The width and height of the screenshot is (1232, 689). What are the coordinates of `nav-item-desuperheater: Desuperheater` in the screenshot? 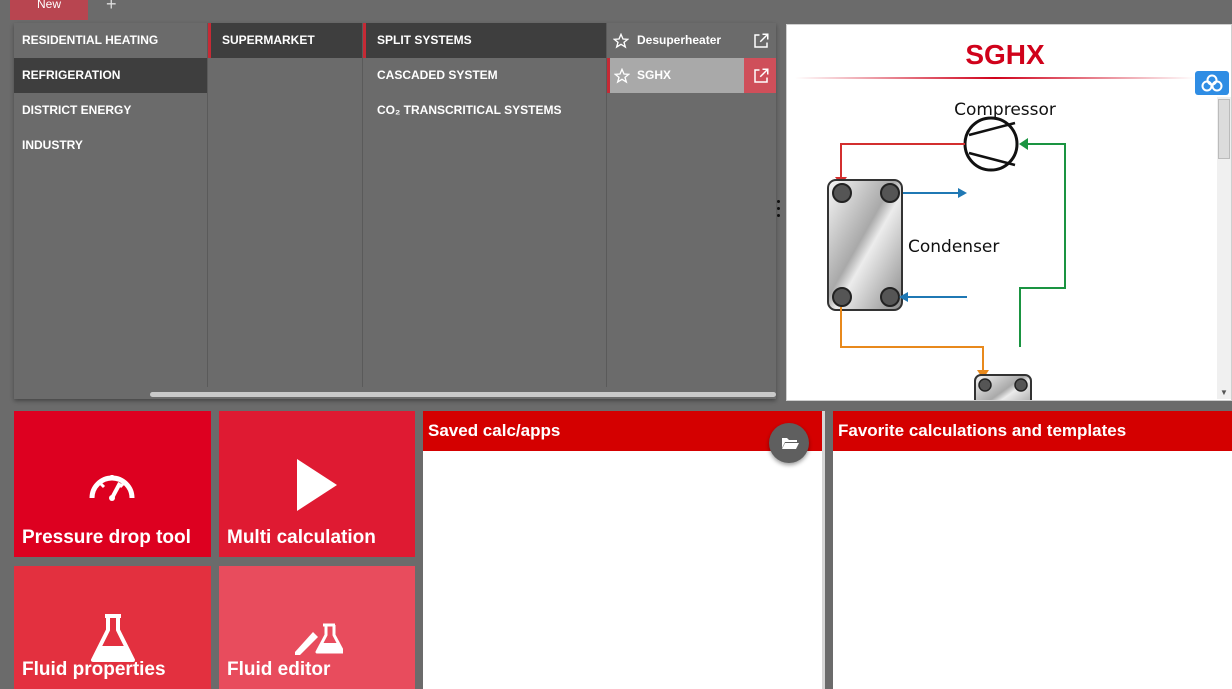 It's located at (691, 40).